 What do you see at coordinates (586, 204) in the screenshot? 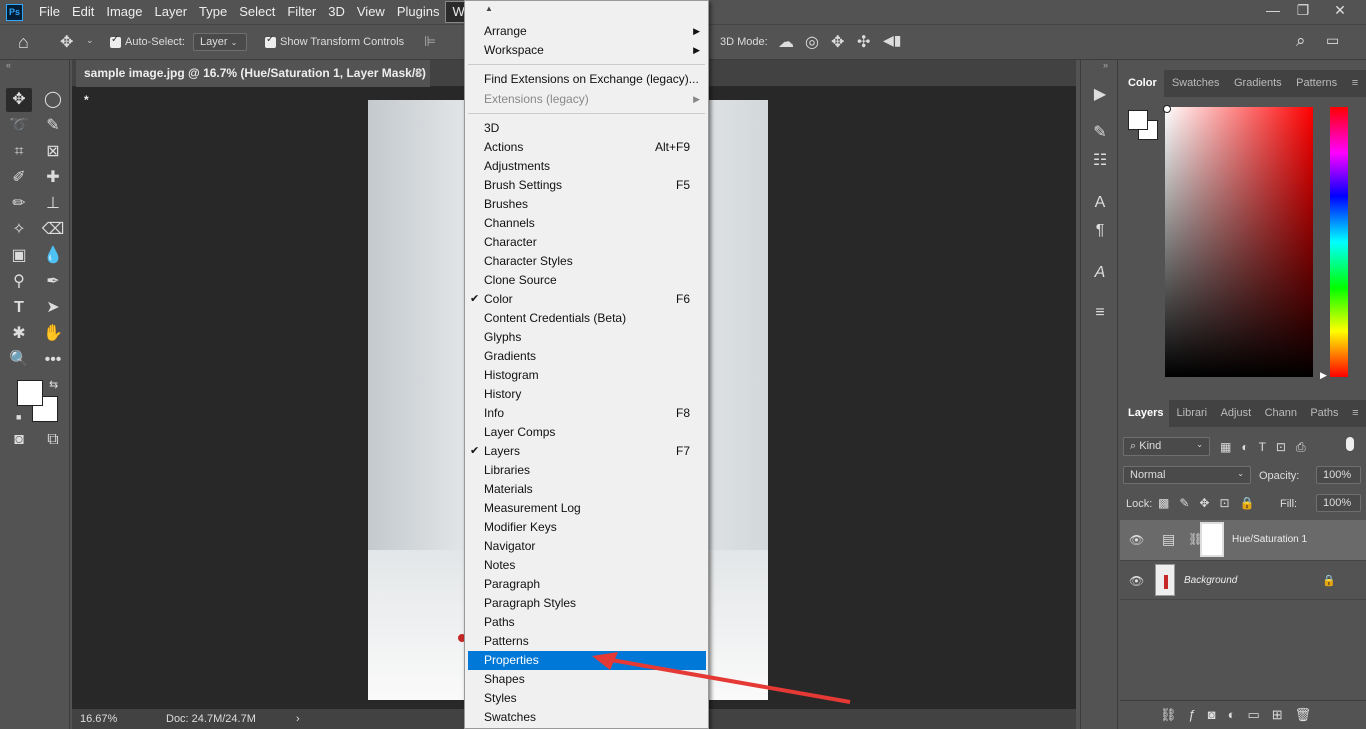
I see `menu-item-brushes: Brushes` at bounding box center [586, 204].